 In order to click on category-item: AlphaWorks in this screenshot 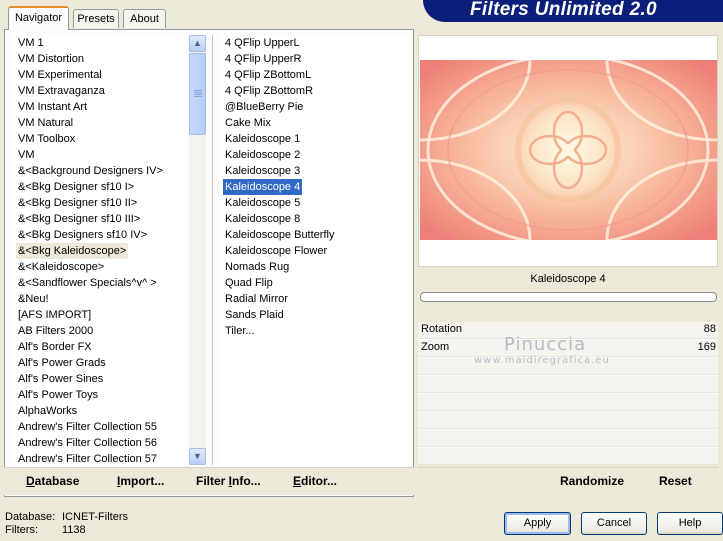, I will do `click(47, 411)`.